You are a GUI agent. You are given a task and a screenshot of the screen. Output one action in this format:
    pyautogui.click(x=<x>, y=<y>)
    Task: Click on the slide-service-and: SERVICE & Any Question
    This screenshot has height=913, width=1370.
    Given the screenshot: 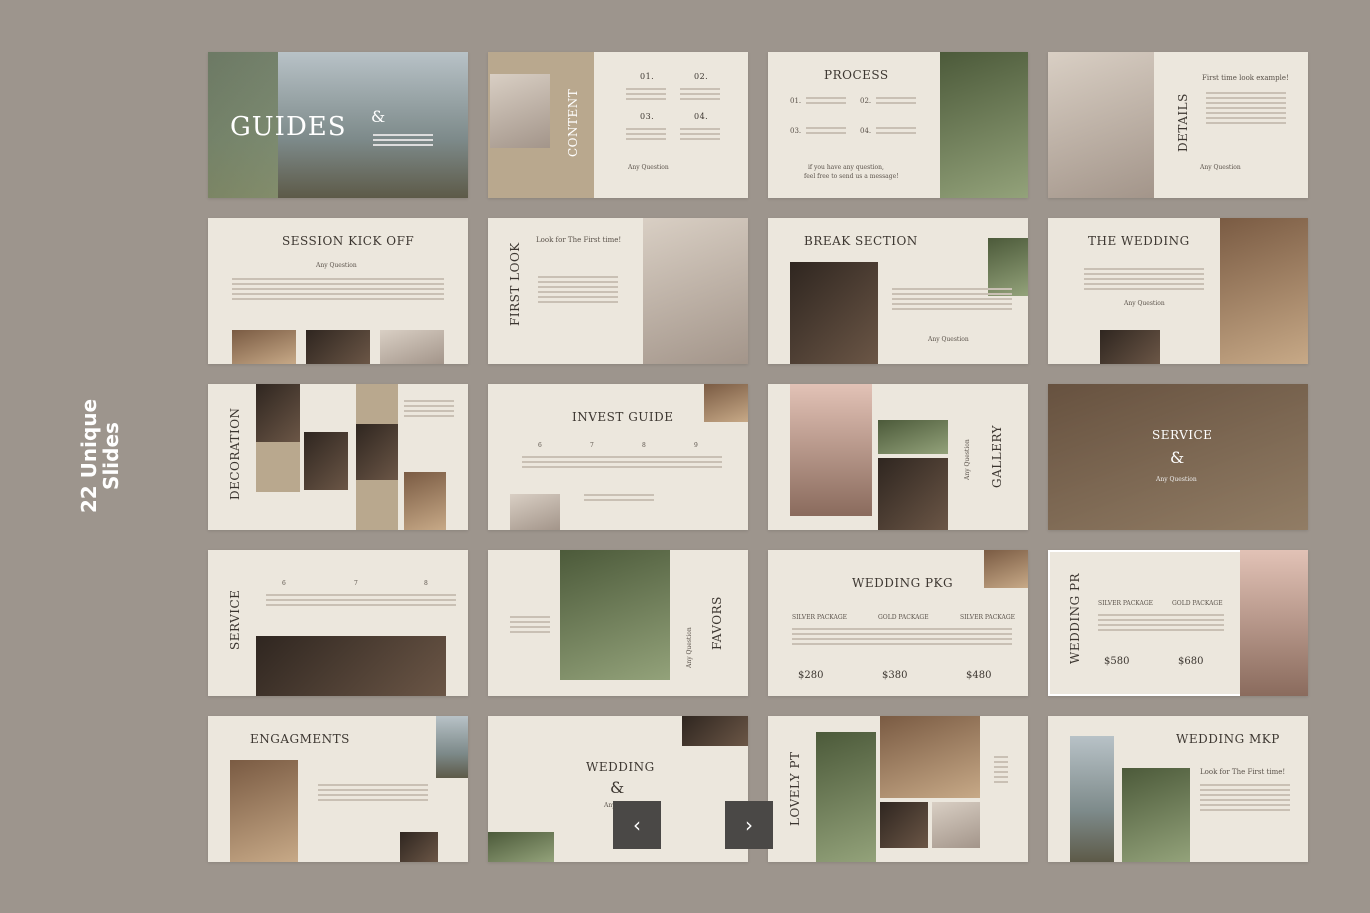 What is the action you would take?
    pyautogui.click(x=1178, y=457)
    